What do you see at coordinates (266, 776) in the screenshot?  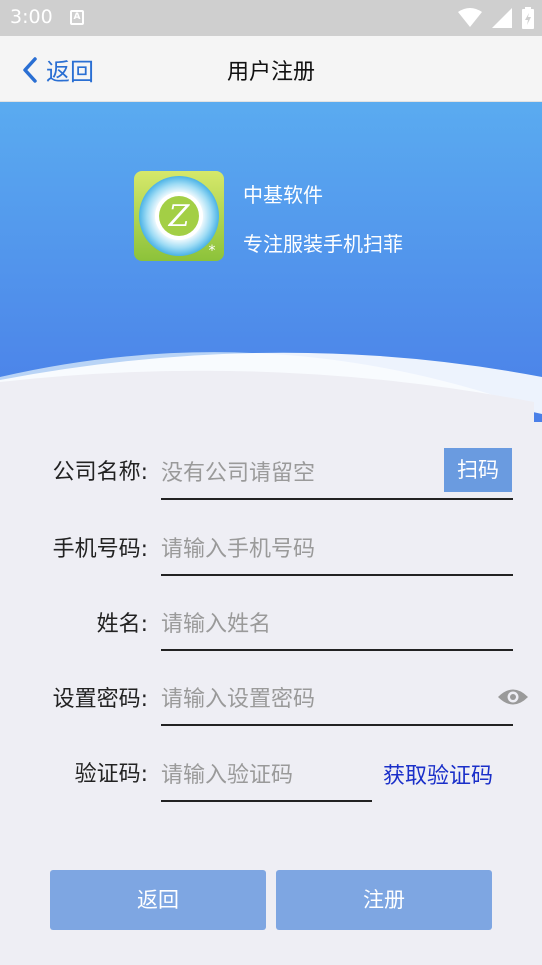 I see `code-input` at bounding box center [266, 776].